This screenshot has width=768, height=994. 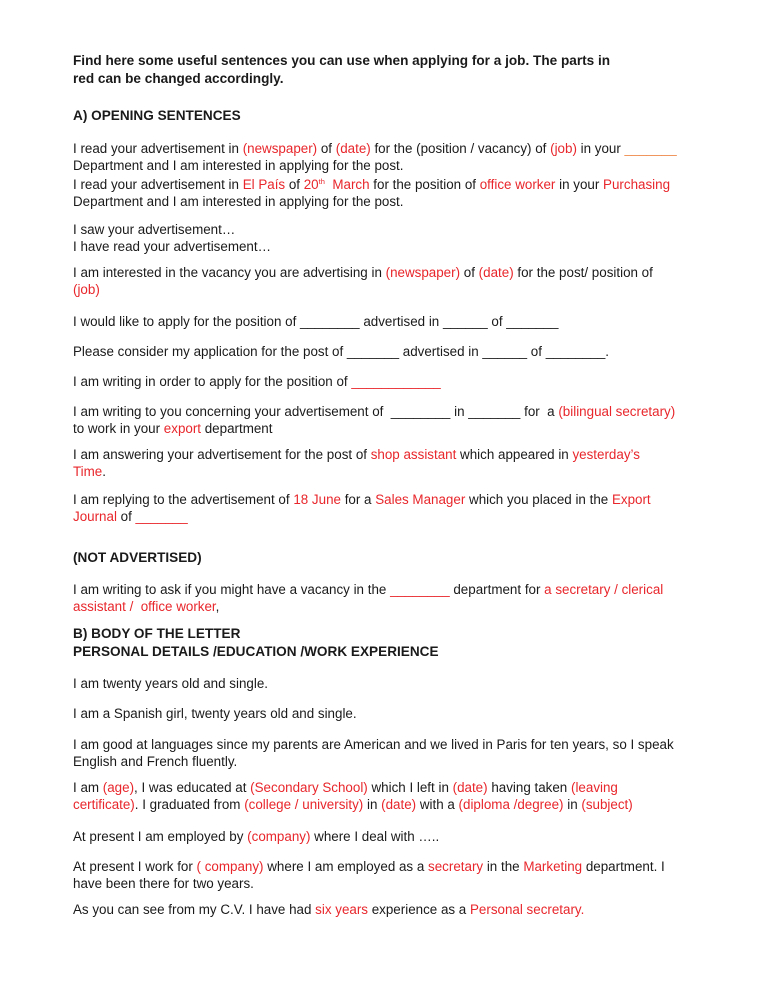 What do you see at coordinates (104, 804) in the screenshot?
I see `editable-text: certificate)` at bounding box center [104, 804].